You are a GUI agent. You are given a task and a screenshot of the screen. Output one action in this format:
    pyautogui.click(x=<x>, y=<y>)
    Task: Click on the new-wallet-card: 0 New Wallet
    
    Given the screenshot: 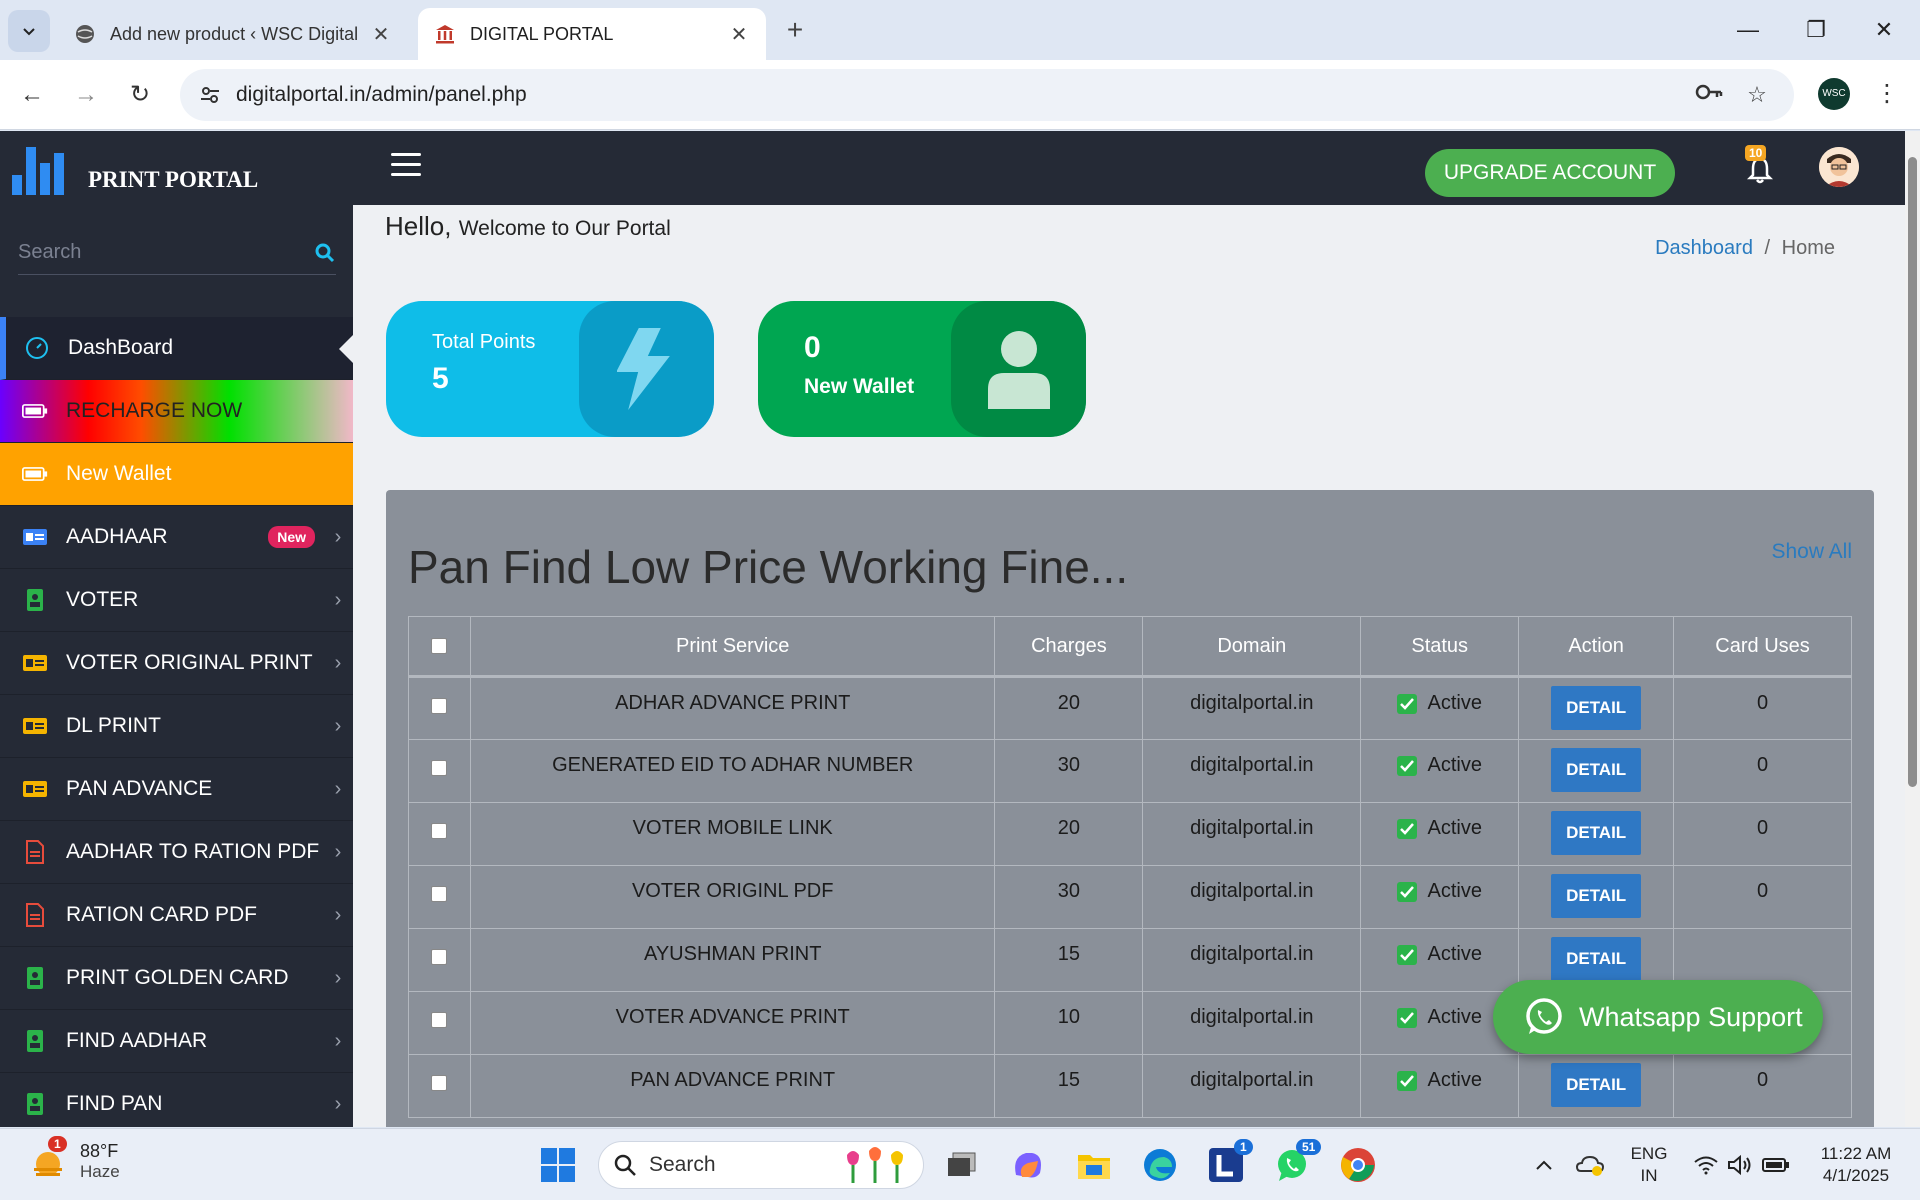 What is the action you would take?
    pyautogui.click(x=922, y=369)
    